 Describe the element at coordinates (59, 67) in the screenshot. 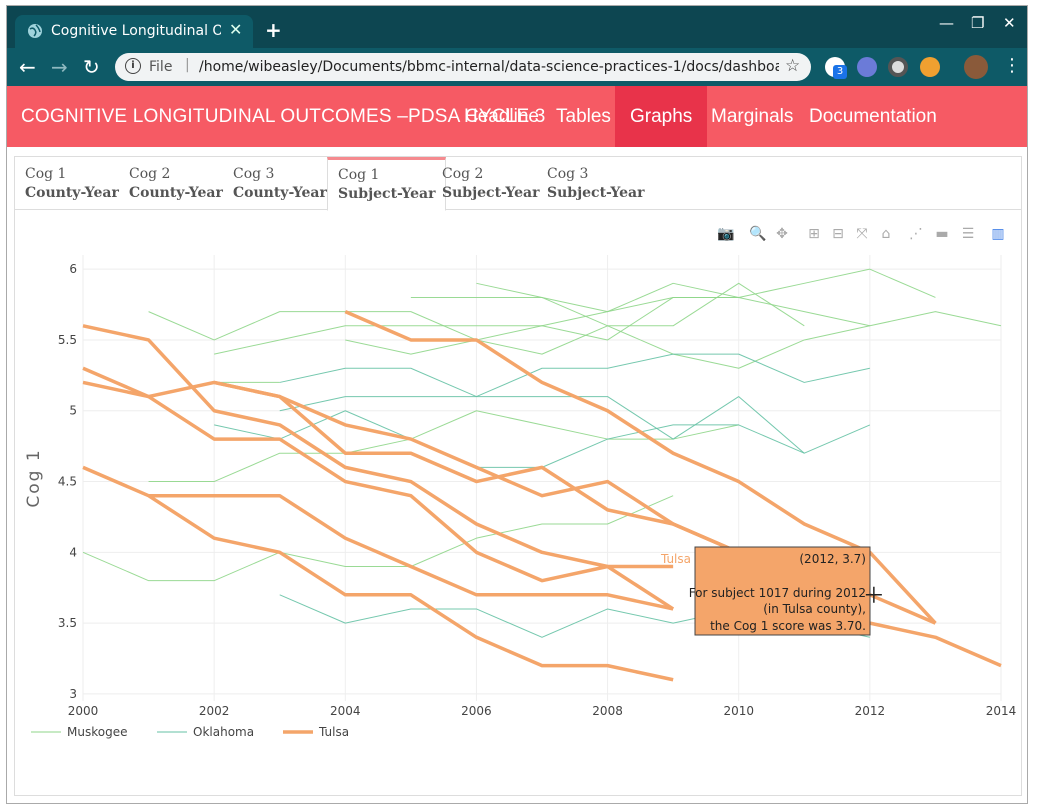

I see `forward-arrow-icon: →` at that location.